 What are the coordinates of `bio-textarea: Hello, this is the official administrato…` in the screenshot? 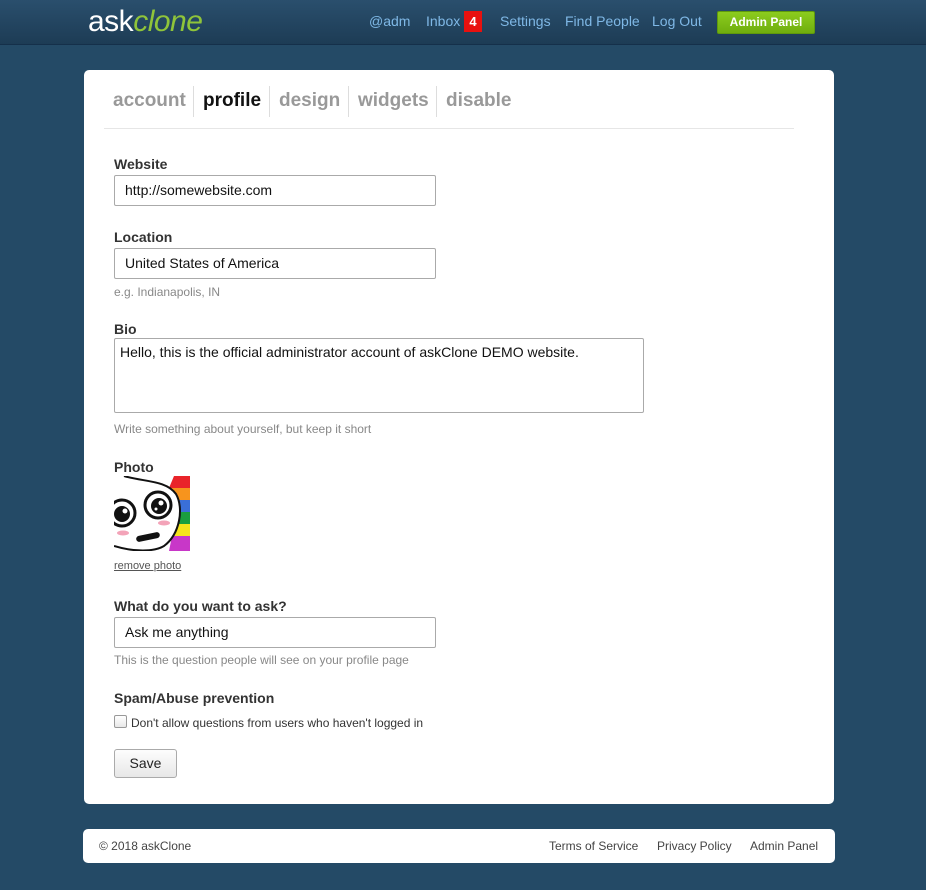 It's located at (379, 375).